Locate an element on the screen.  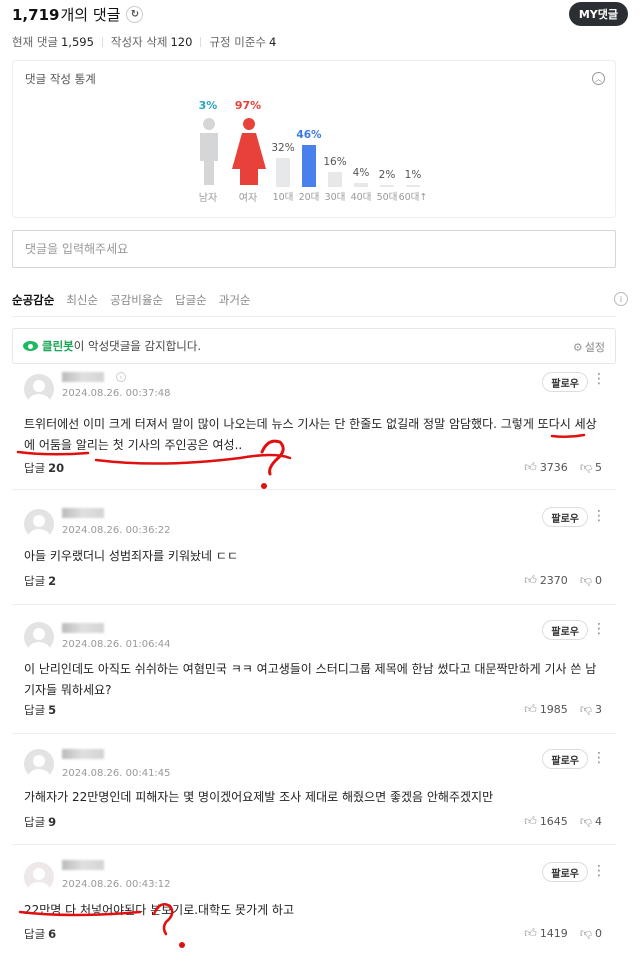
deleted-label: 작성자 삭제 is located at coordinates (139, 42).